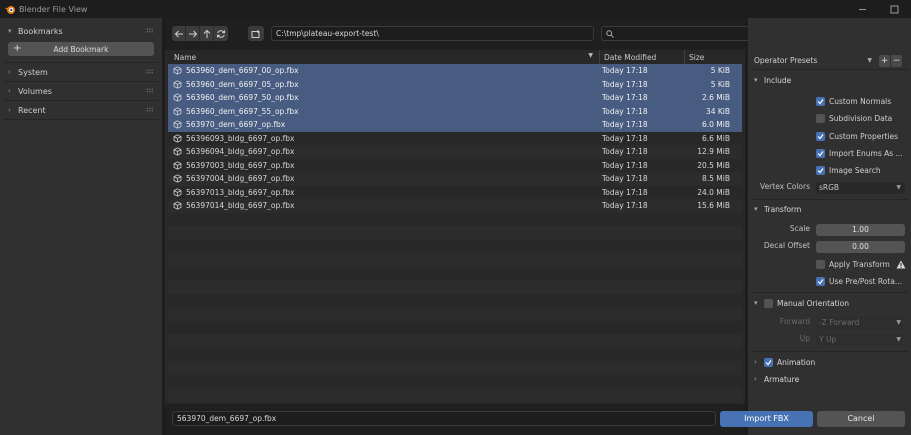  I want to click on vertex-colors-dropdown: sRGB ▼, so click(860, 188).